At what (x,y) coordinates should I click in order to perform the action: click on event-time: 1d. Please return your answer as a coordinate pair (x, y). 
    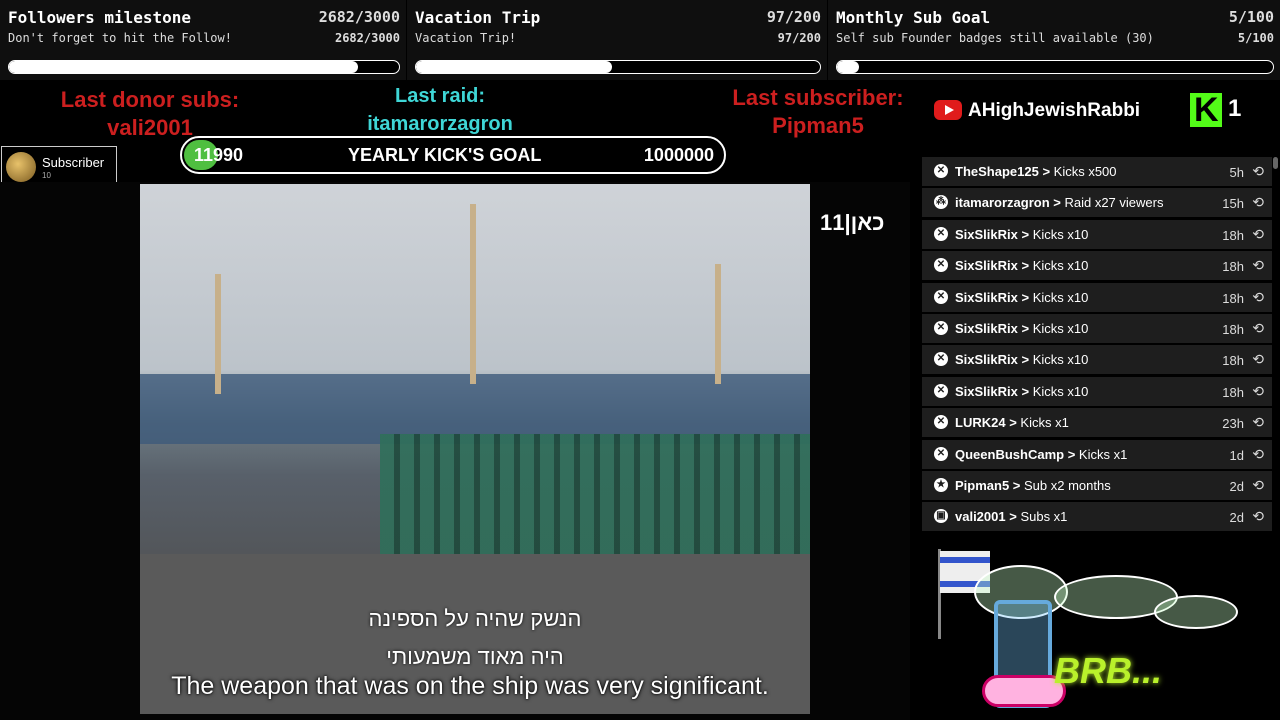
    Looking at the image, I should click on (1236, 455).